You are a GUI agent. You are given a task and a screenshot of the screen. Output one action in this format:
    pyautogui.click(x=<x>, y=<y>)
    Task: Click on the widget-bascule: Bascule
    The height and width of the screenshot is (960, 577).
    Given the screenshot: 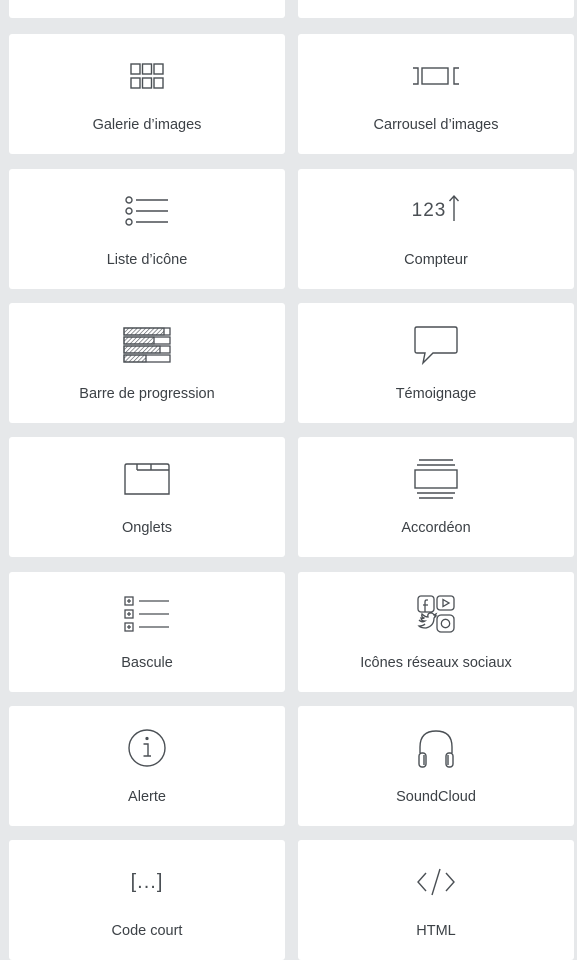 What is the action you would take?
    pyautogui.click(x=147, y=632)
    